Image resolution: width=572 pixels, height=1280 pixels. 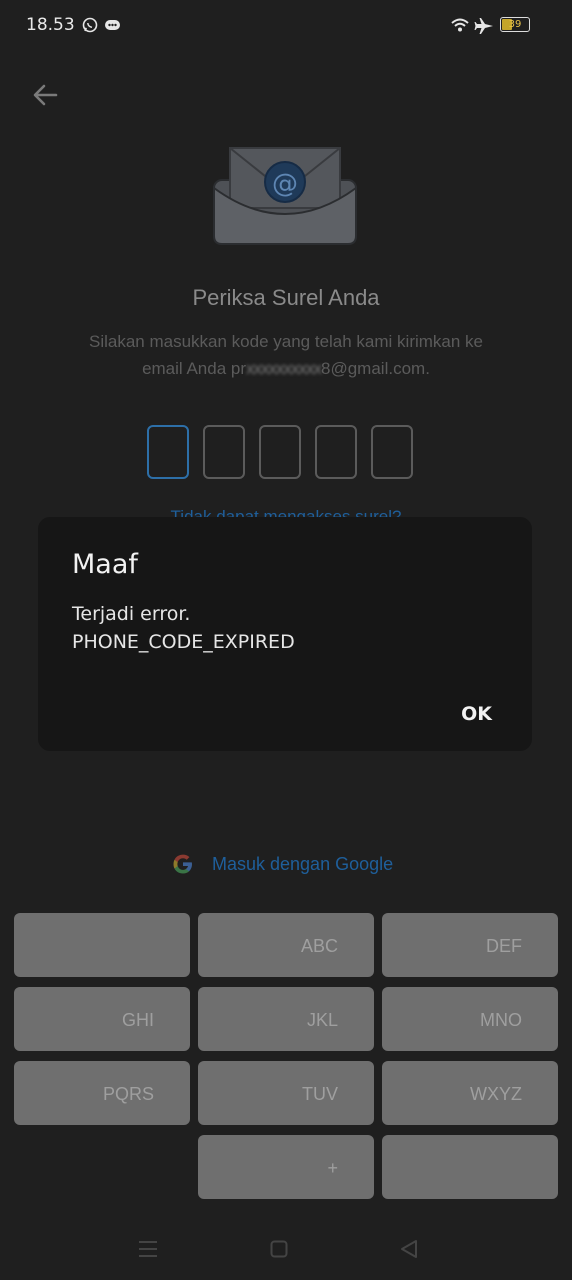 What do you see at coordinates (112, 25) in the screenshot?
I see `message-icon` at bounding box center [112, 25].